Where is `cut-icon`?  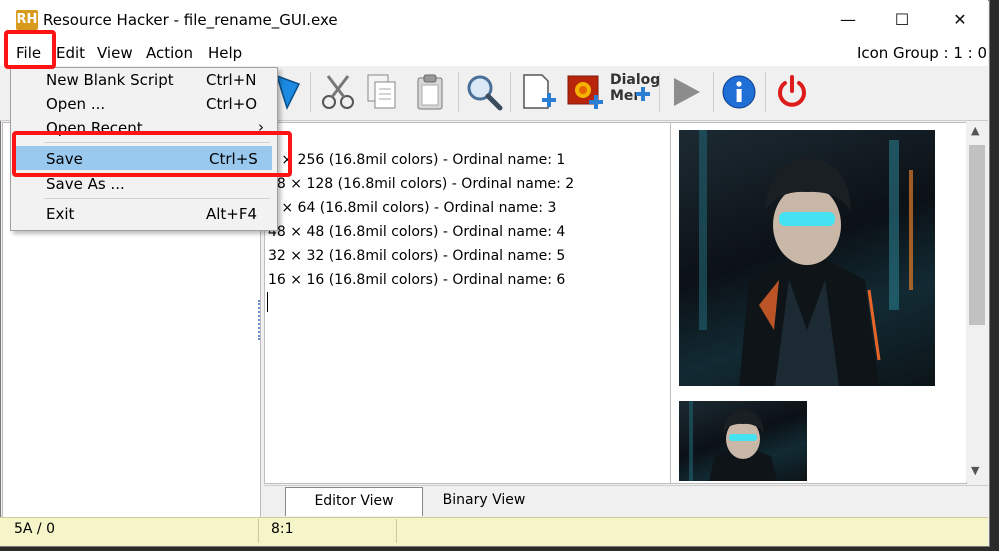 cut-icon is located at coordinates (338, 92).